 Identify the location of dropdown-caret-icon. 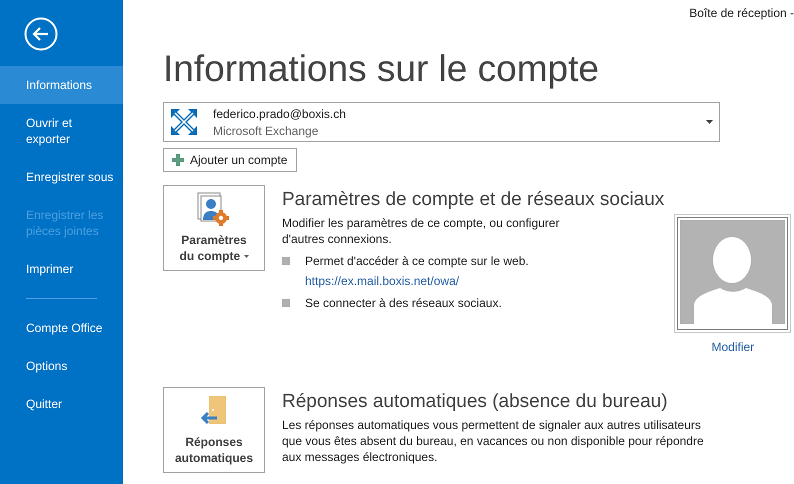
(709, 122).